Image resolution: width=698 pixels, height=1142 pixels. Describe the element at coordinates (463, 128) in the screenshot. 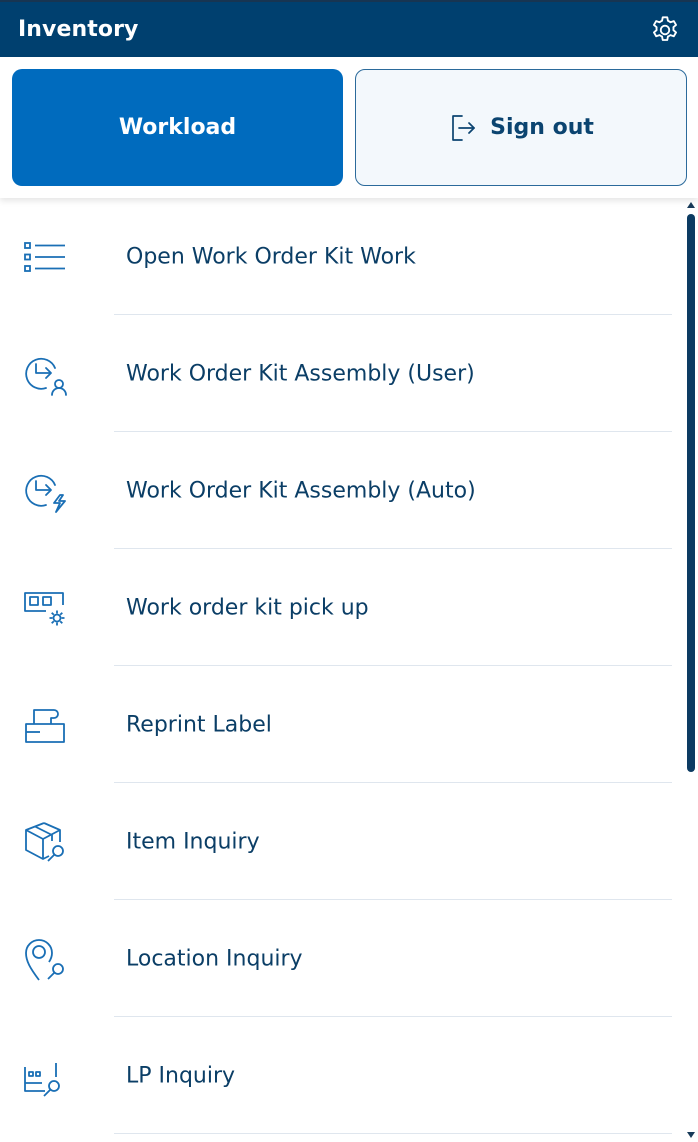

I see `sign-out-icon` at that location.